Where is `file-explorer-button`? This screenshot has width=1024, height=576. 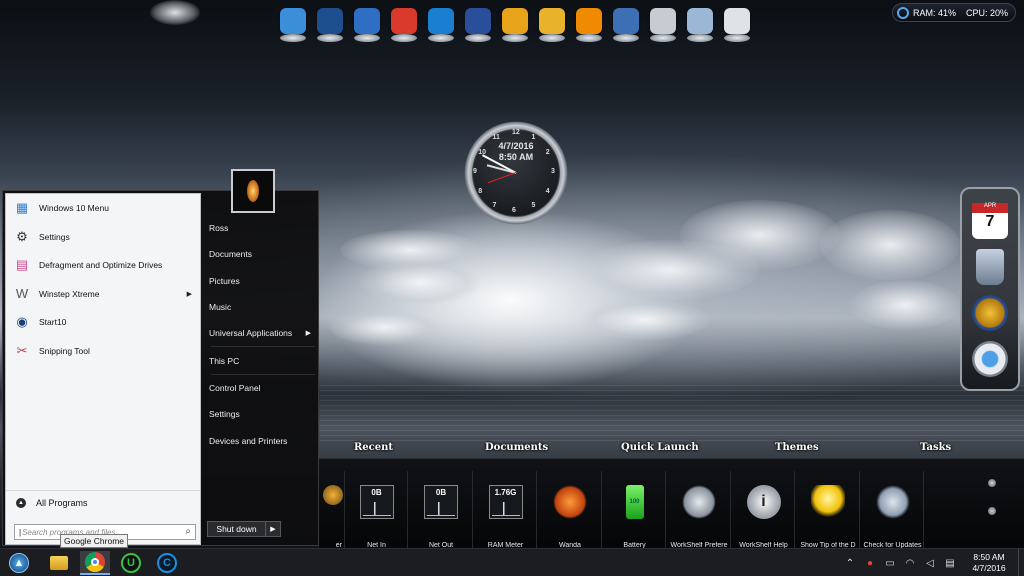
file-explorer-button is located at coordinates (59, 563).